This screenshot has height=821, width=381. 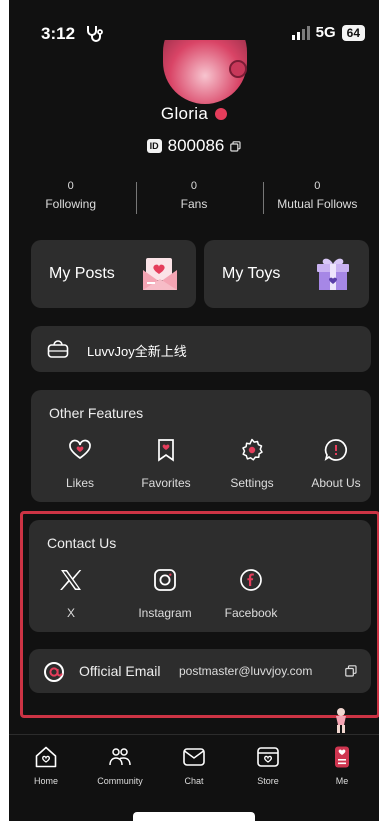 What do you see at coordinates (194, 757) in the screenshot?
I see `chat-icon` at bounding box center [194, 757].